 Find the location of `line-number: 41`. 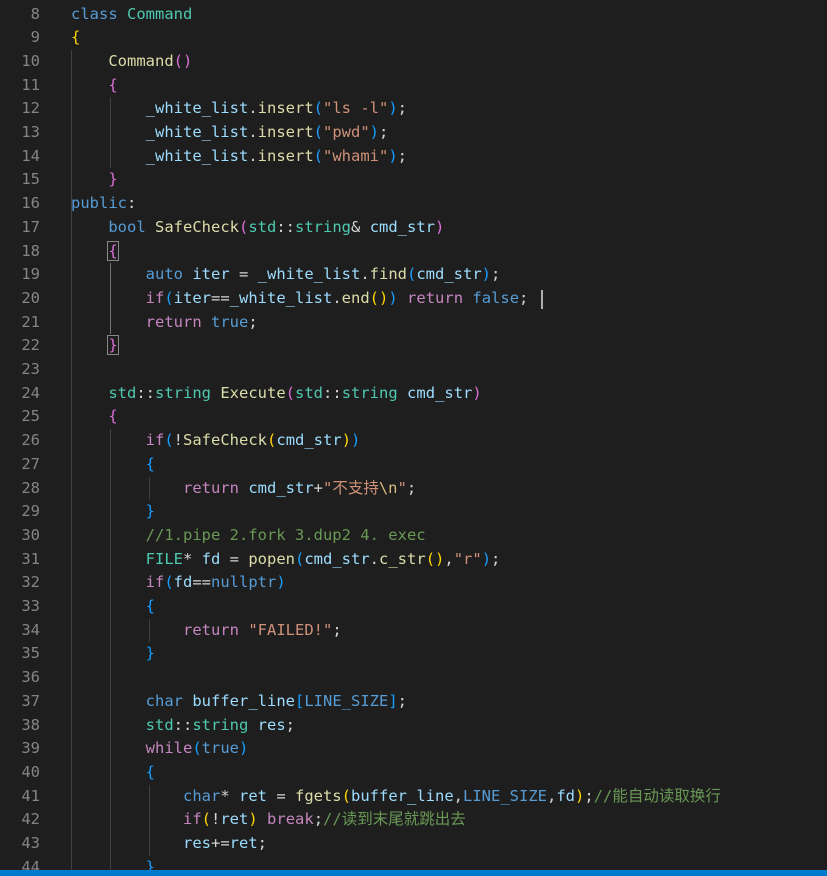

line-number: 41 is located at coordinates (30, 795).